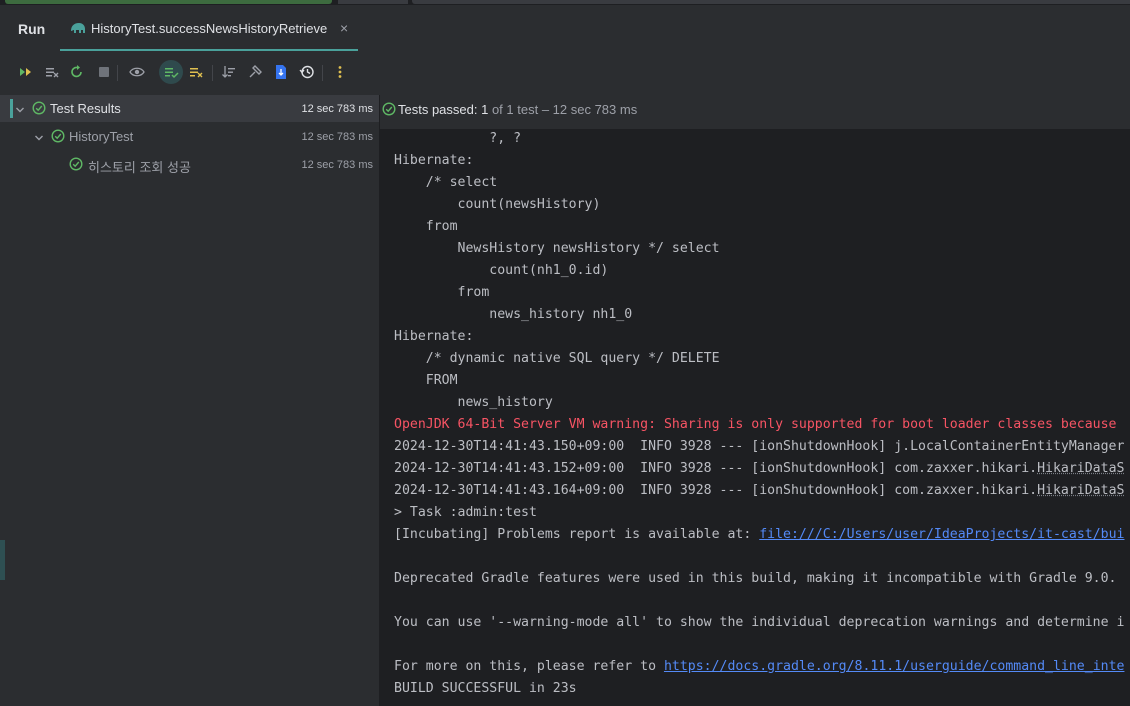  I want to click on progress-indicator, so click(168, 2).